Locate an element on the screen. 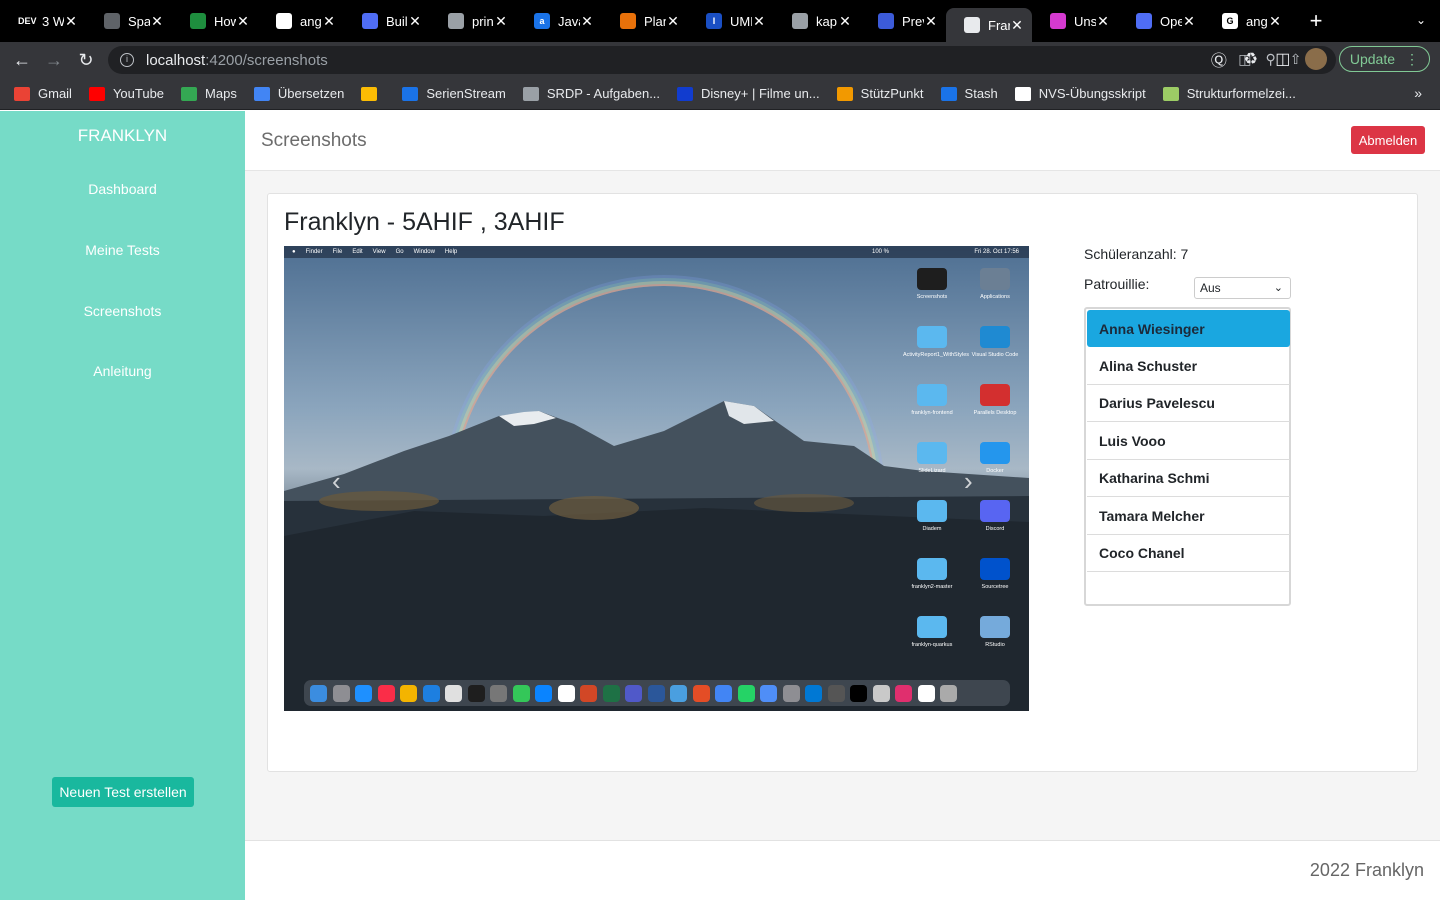 The height and width of the screenshot is (900, 1440). bookmark-item: YouTube is located at coordinates (126, 93).